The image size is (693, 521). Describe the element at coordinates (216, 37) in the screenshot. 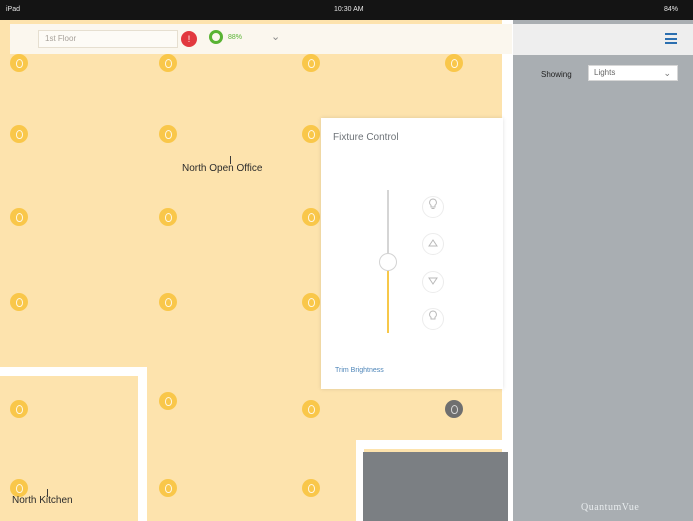

I see `energy-ring-icon` at that location.